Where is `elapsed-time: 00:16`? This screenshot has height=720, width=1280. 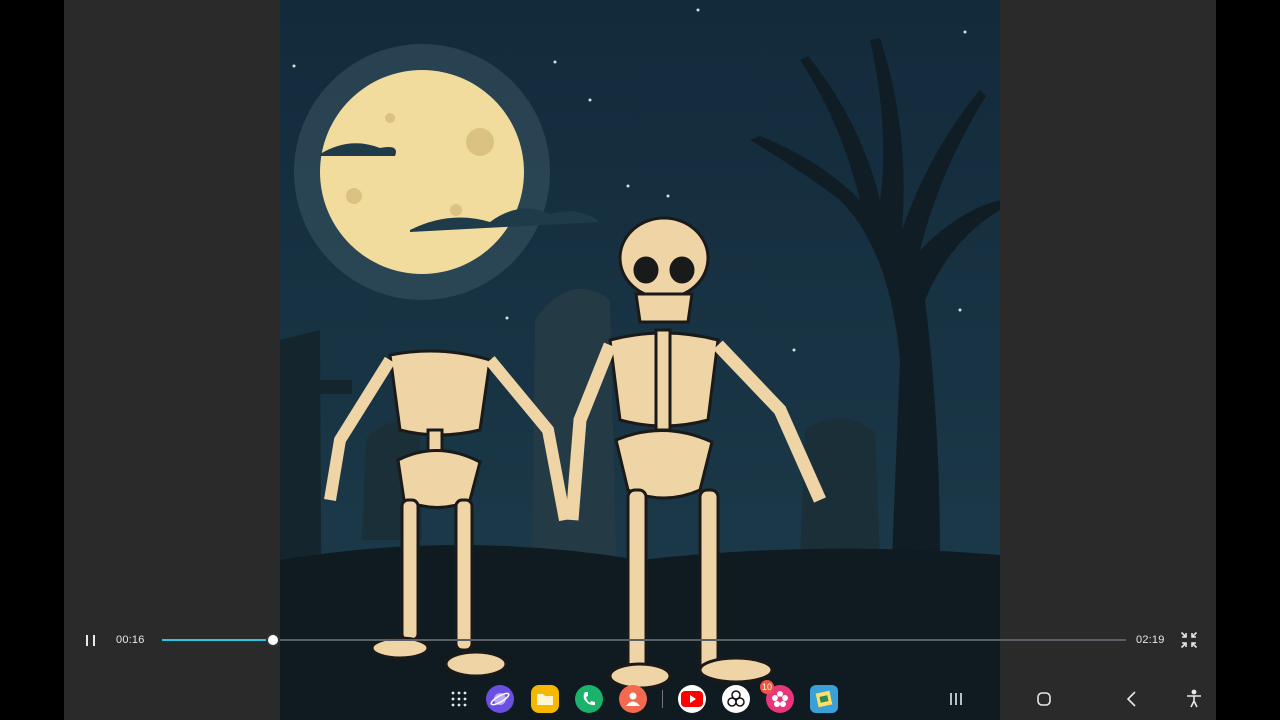
elapsed-time: 00:16 is located at coordinates (130, 640).